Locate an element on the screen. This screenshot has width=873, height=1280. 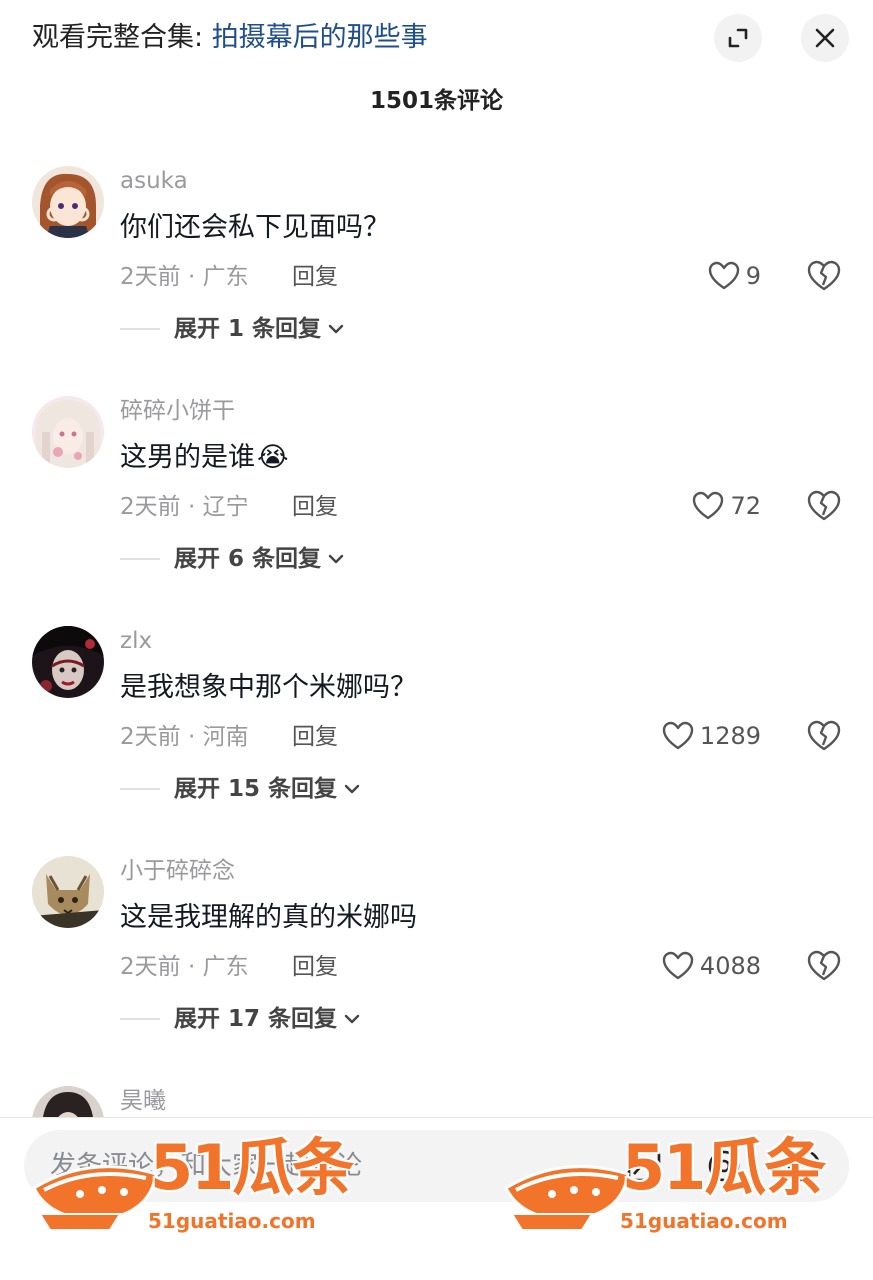
comment-username: zlx is located at coordinates (136, 641).